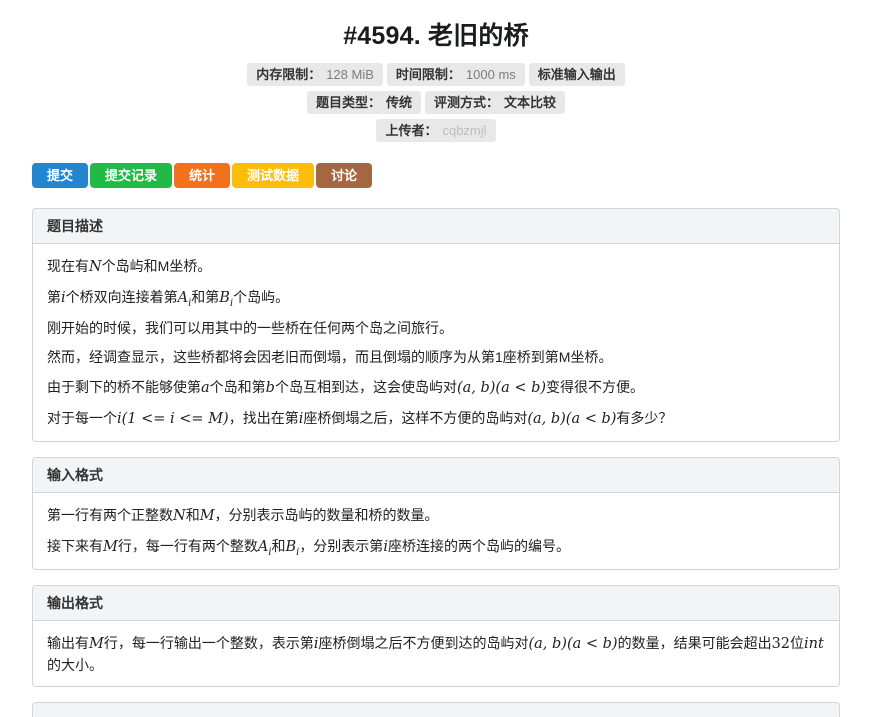  Describe the element at coordinates (326, 514) in the screenshot. I see `text-segment: ，分别表示岛屿的数量和桥的数量。` at that location.